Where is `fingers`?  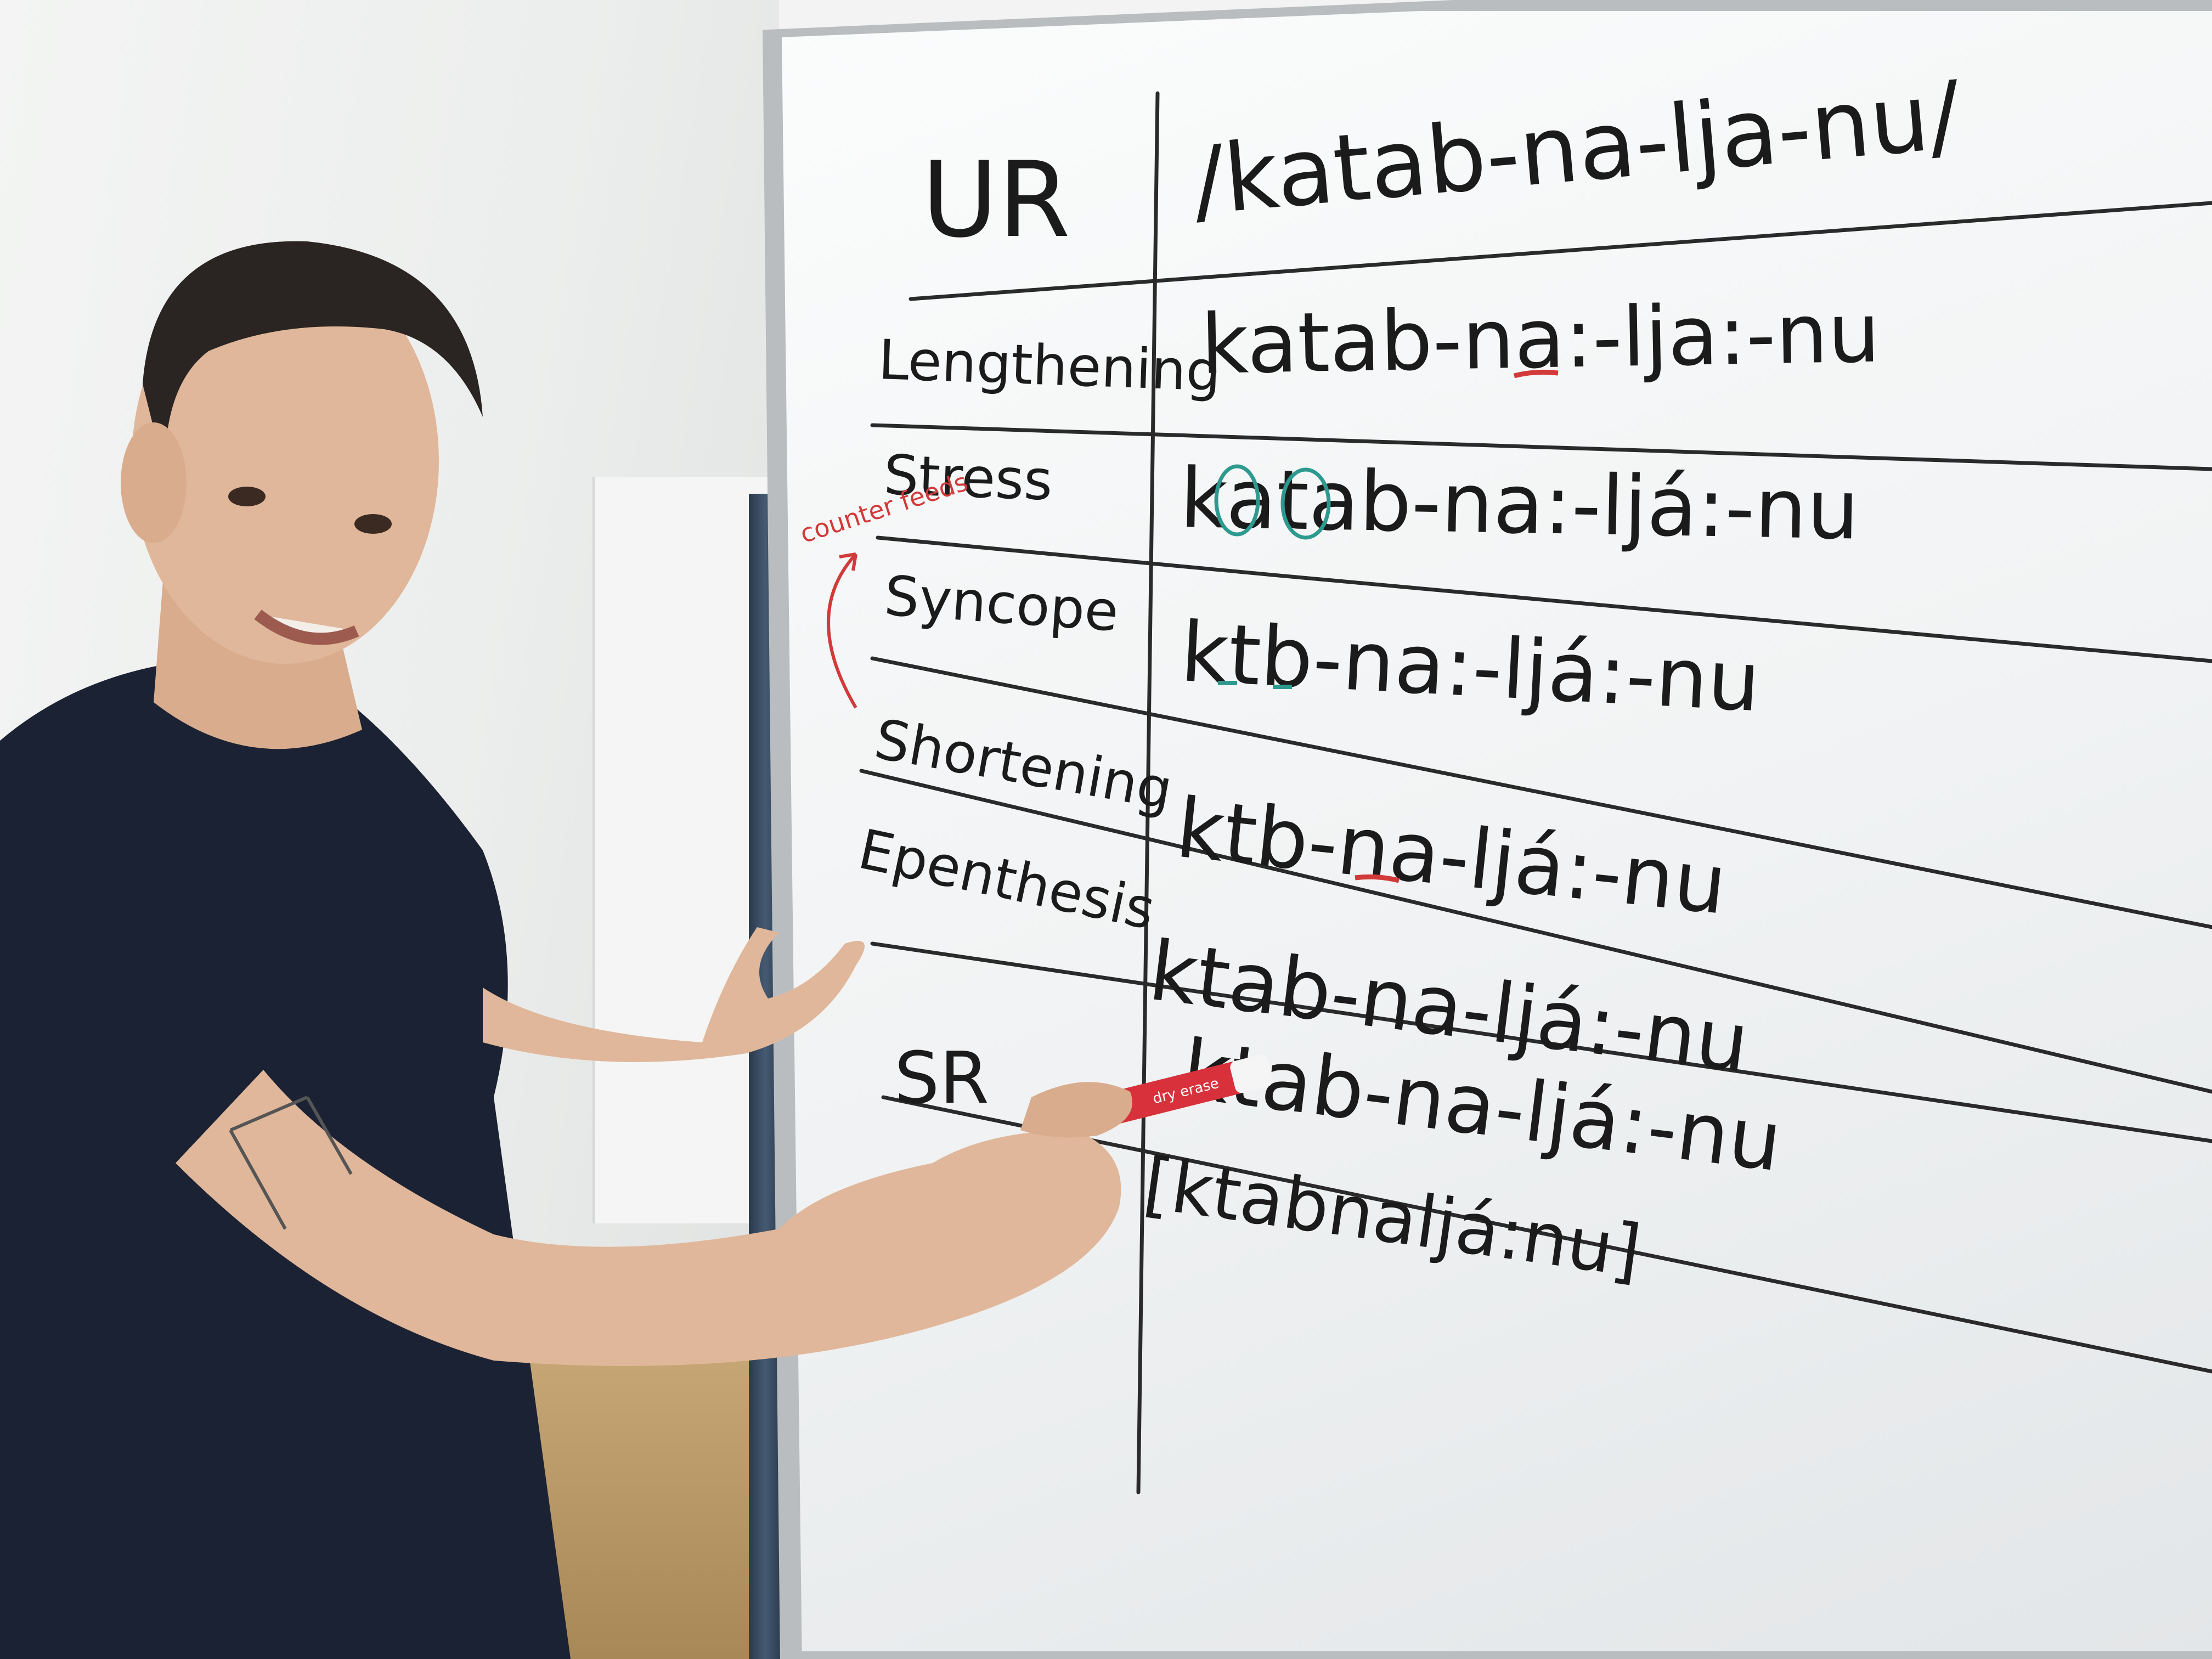 fingers is located at coordinates (1076, 1110).